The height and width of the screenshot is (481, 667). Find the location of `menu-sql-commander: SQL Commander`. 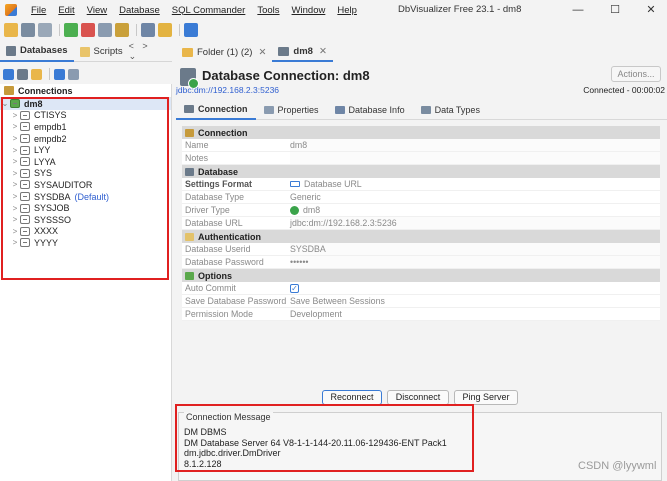

menu-sql-commander: SQL Commander is located at coordinates (209, 10).